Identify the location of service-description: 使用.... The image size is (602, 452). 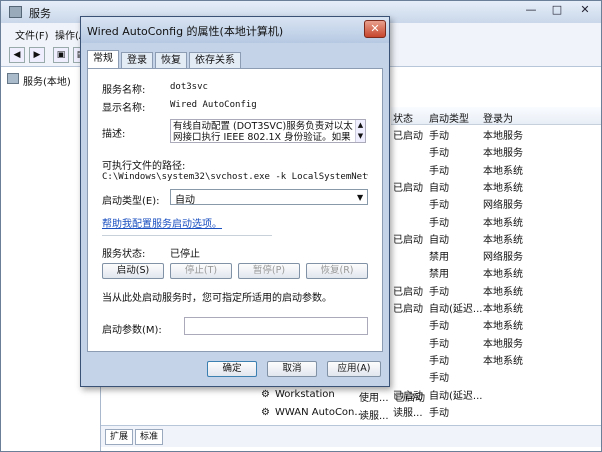
(374, 398).